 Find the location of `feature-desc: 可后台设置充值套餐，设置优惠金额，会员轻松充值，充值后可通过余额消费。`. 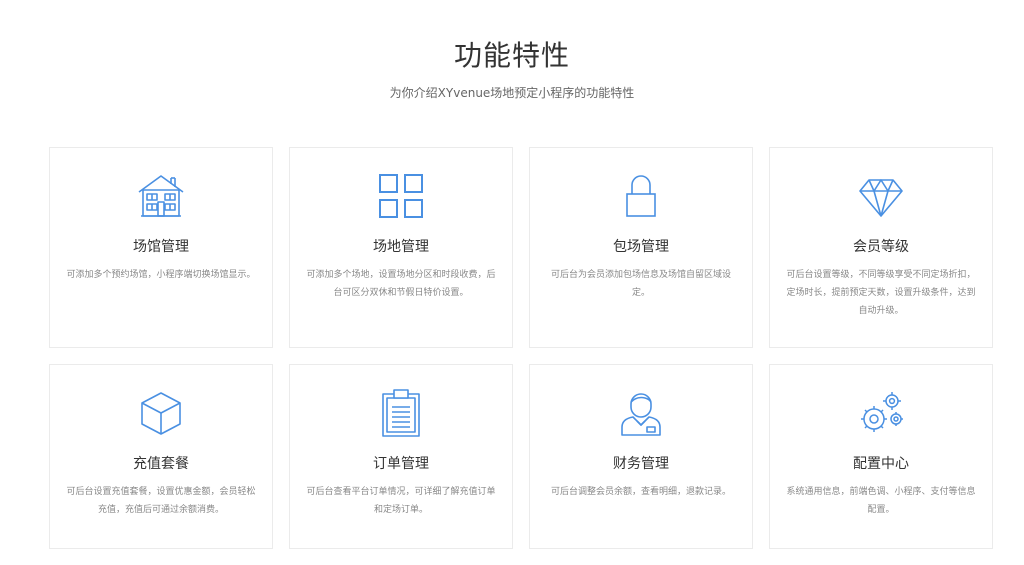

feature-desc: 可后台设置充值套餐，设置优惠金额，会员轻松充值，充值后可通过余额消费。 is located at coordinates (161, 501).